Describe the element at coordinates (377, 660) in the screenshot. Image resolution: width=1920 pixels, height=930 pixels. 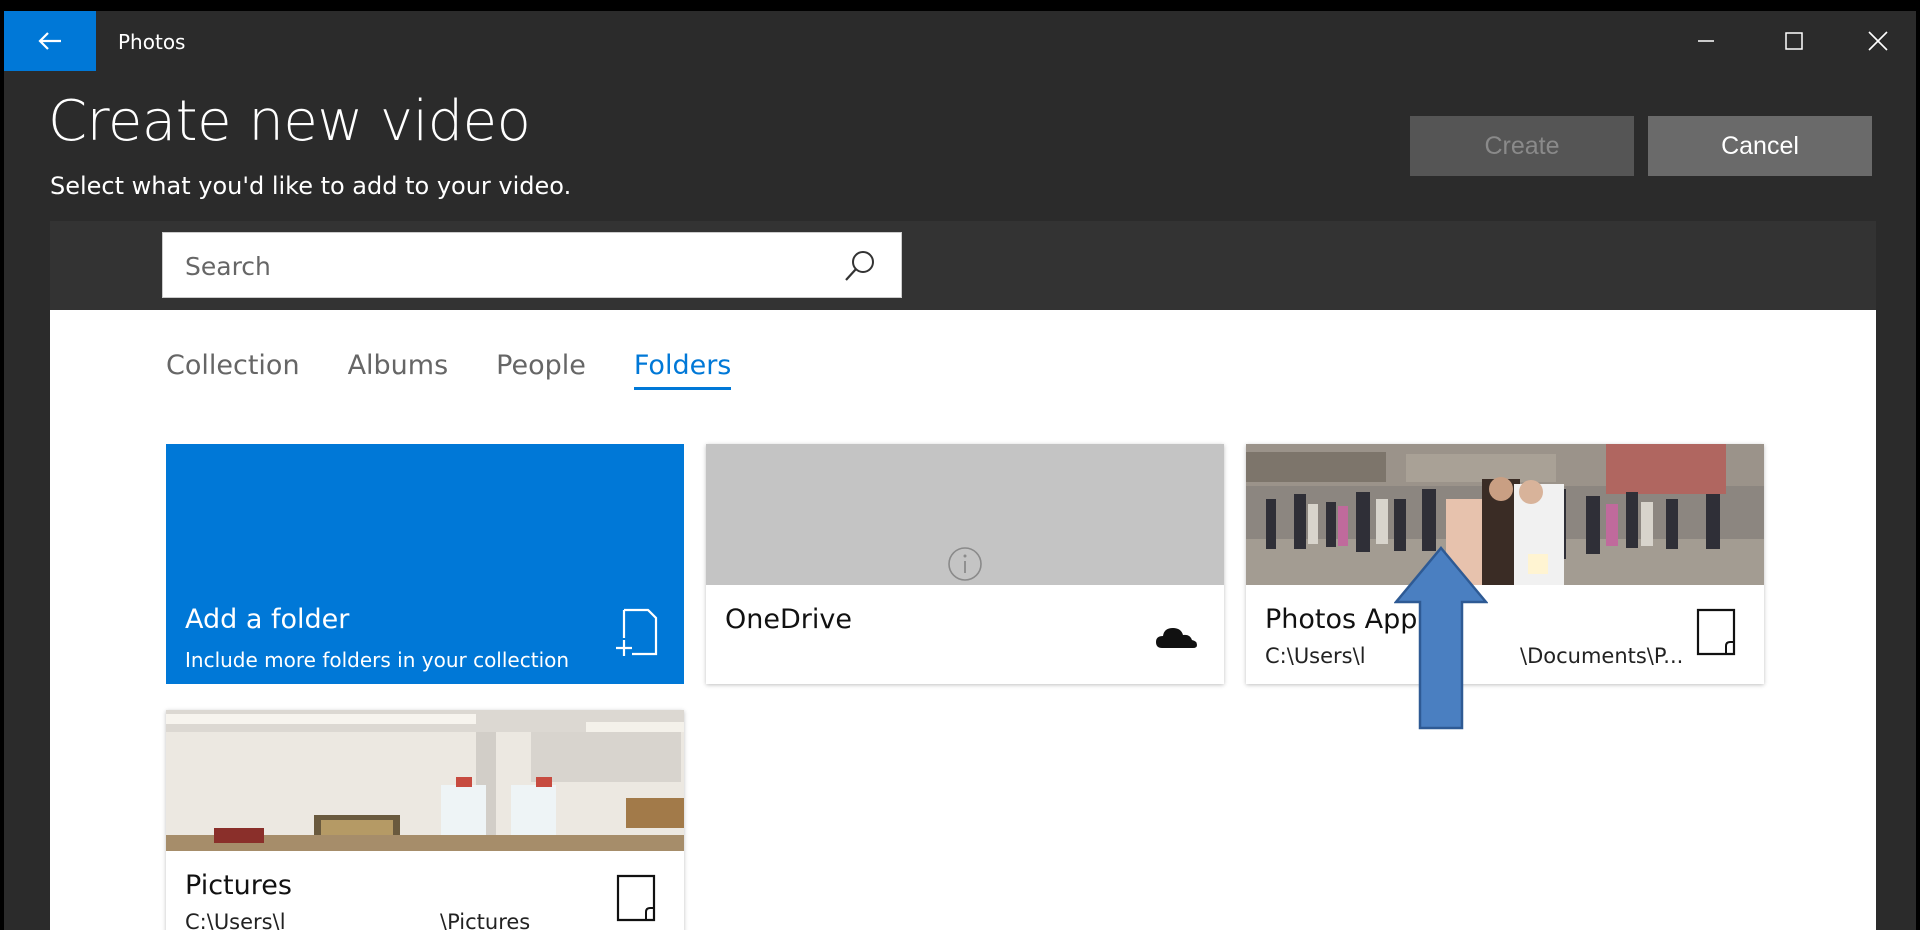
I see `tile-description: Include more folders in your collection` at that location.